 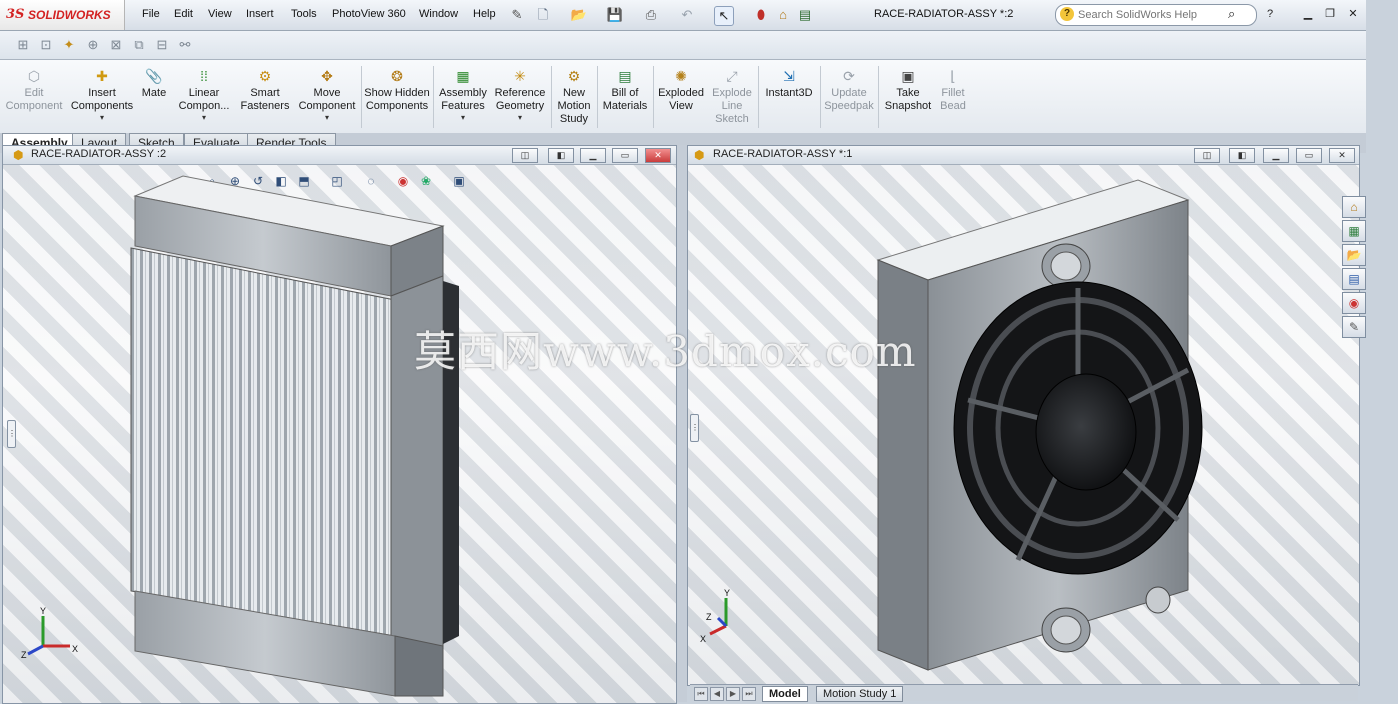 I want to click on toolbar-tool-3-icon: ✦, so click(x=69, y=45).